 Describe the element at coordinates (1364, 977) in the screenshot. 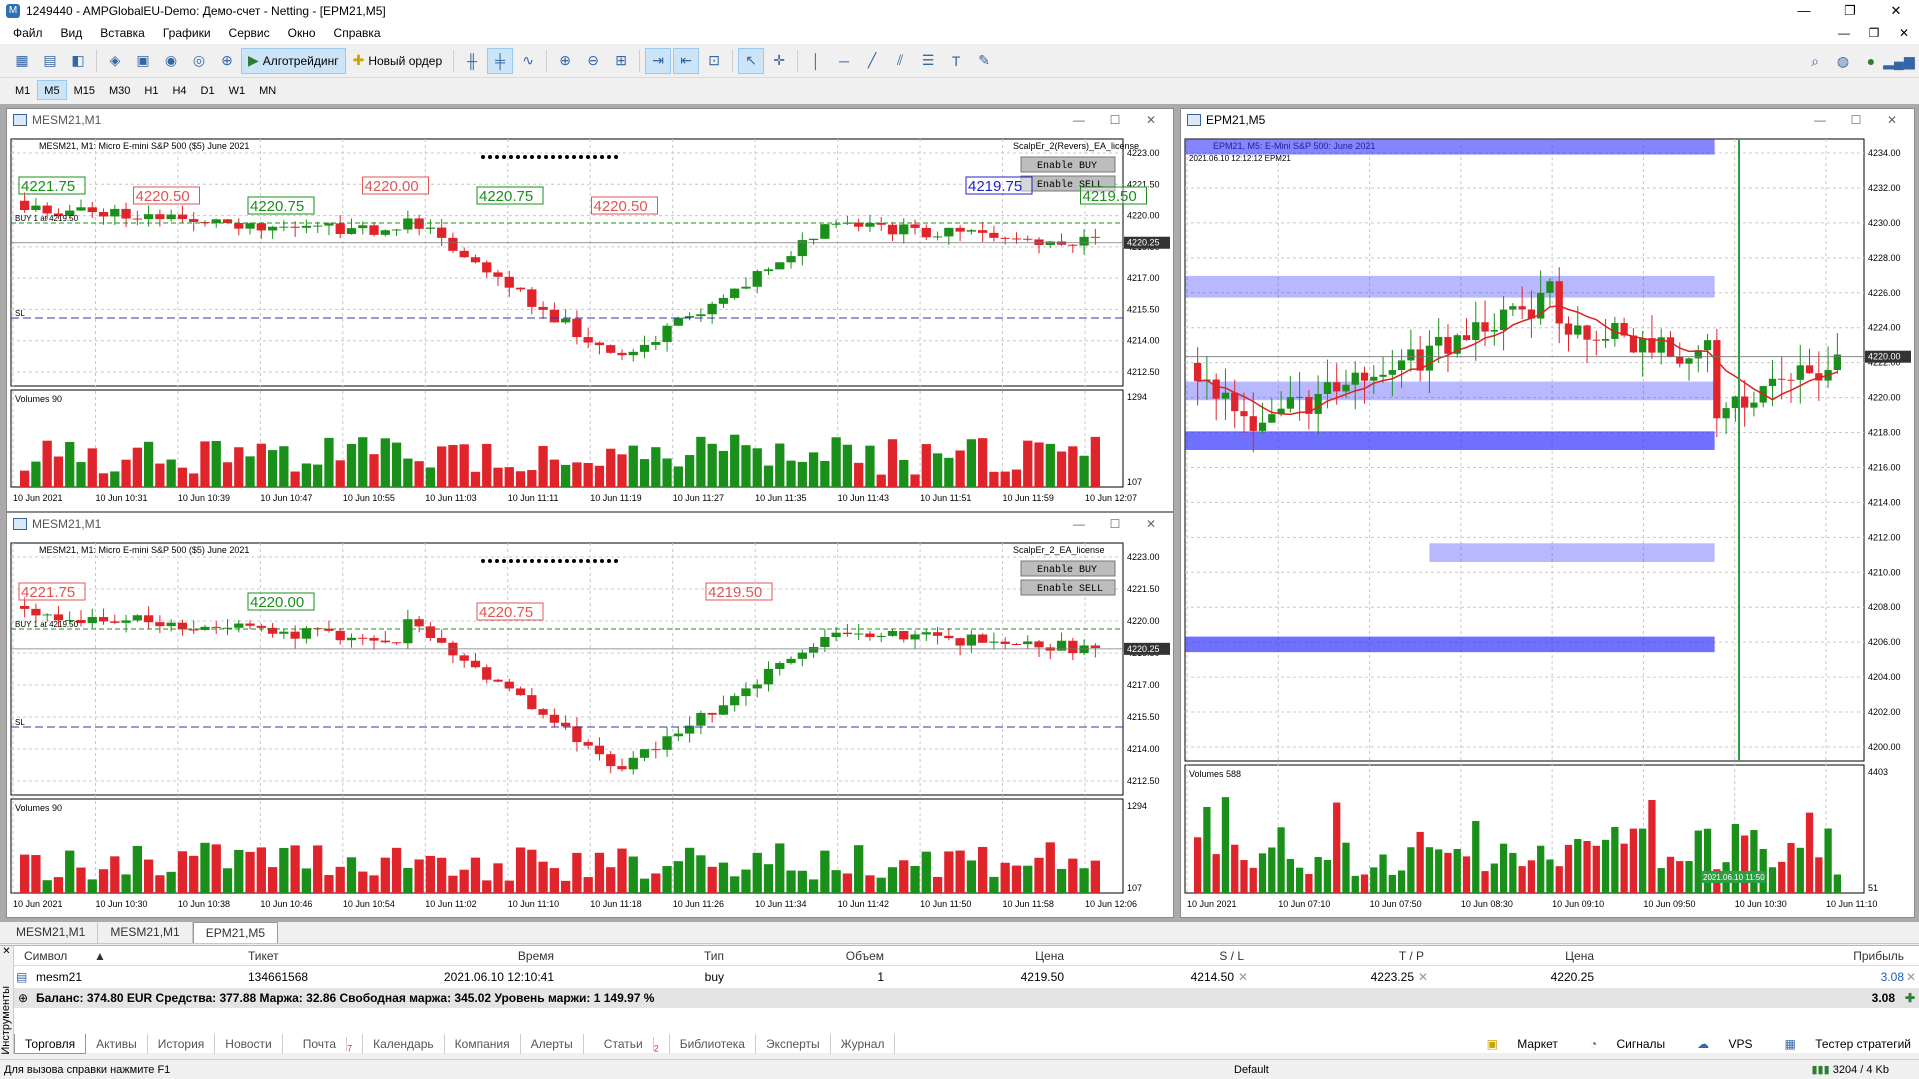

I see `position-tp: 4223.25` at that location.